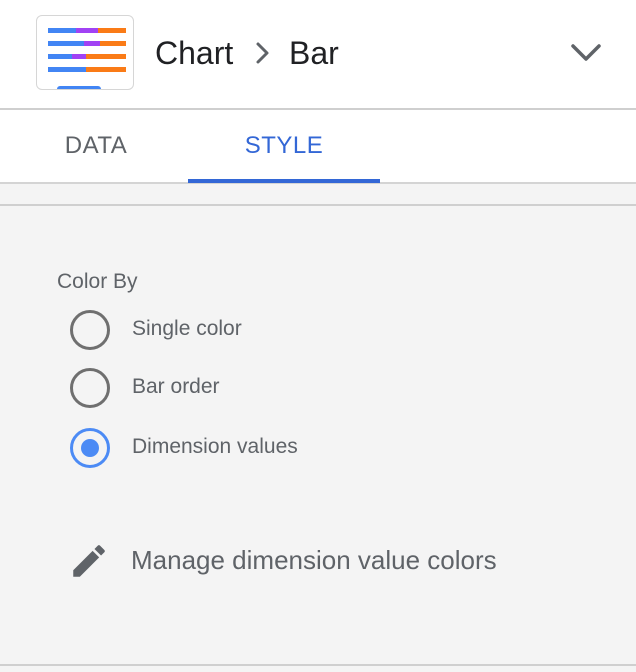 The height and width of the screenshot is (672, 636). Describe the element at coordinates (215, 446) in the screenshot. I see `radio-label: Dimension values` at that location.